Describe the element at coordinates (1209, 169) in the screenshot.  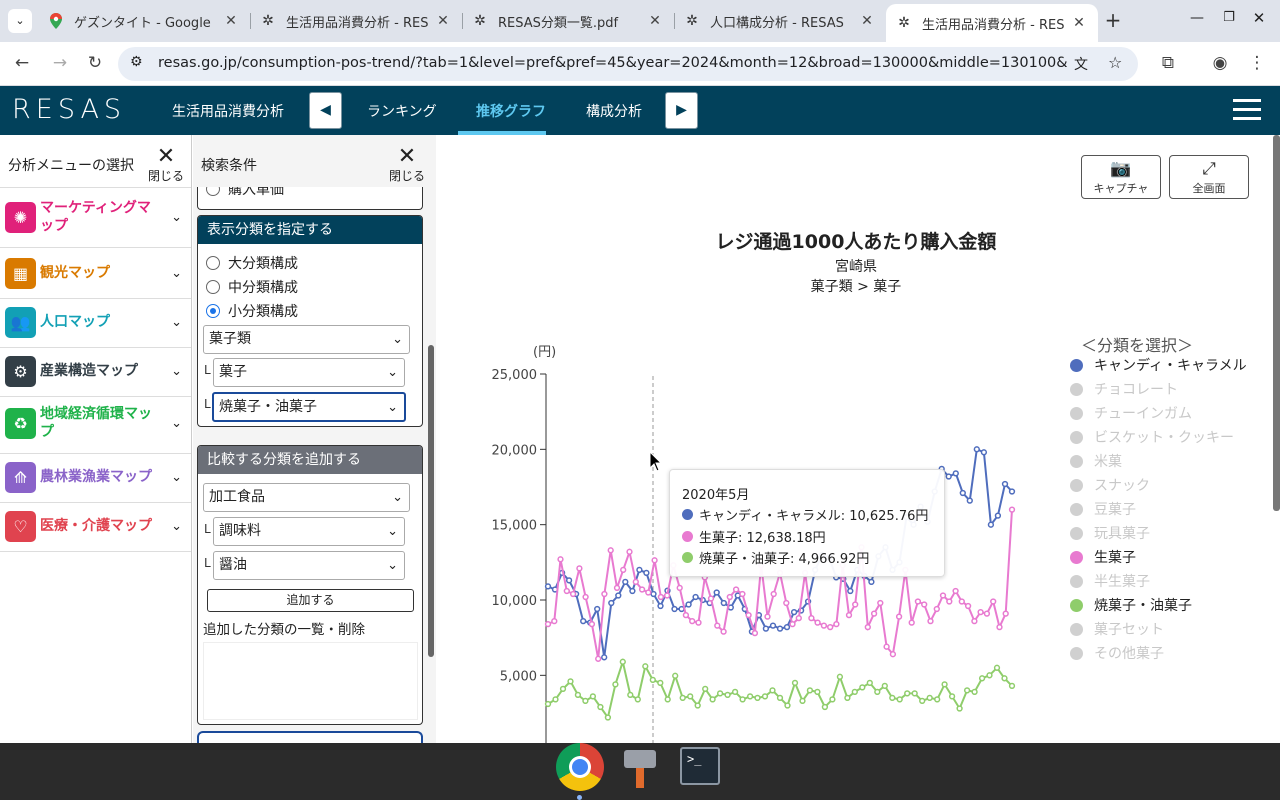
I see `expand-icon: ⤢` at that location.